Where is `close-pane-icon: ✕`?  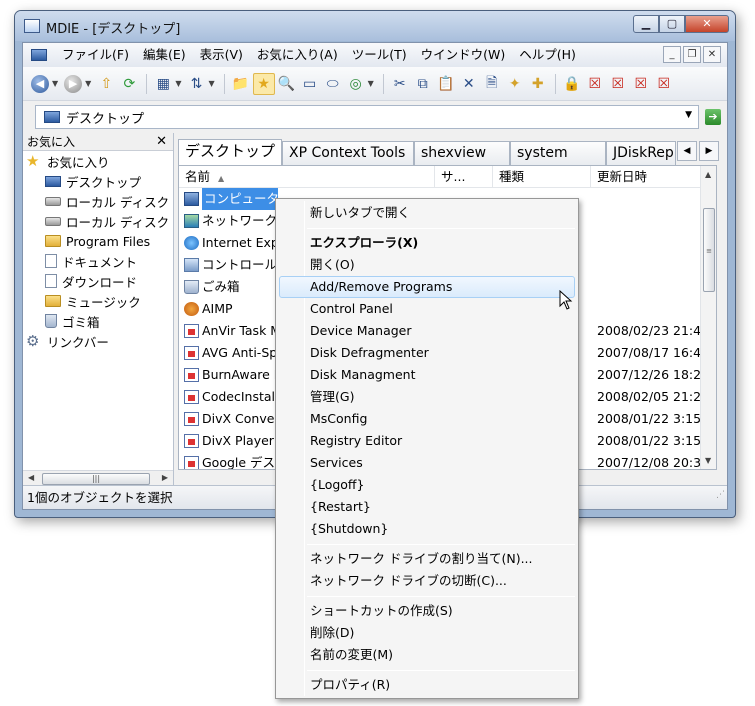 close-pane-icon: ✕ is located at coordinates (161, 142).